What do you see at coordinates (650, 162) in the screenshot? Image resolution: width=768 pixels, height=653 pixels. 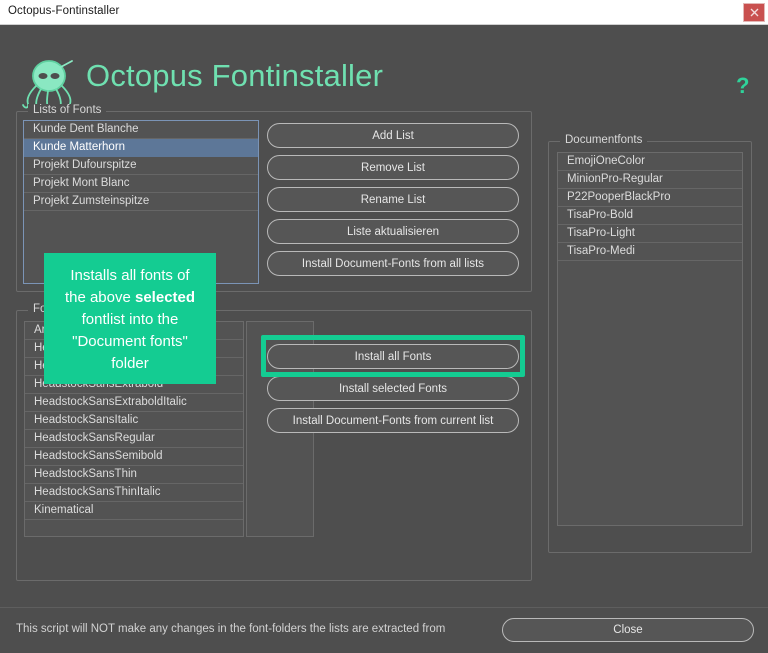 I see `list-item: EmojiOneColor` at bounding box center [650, 162].